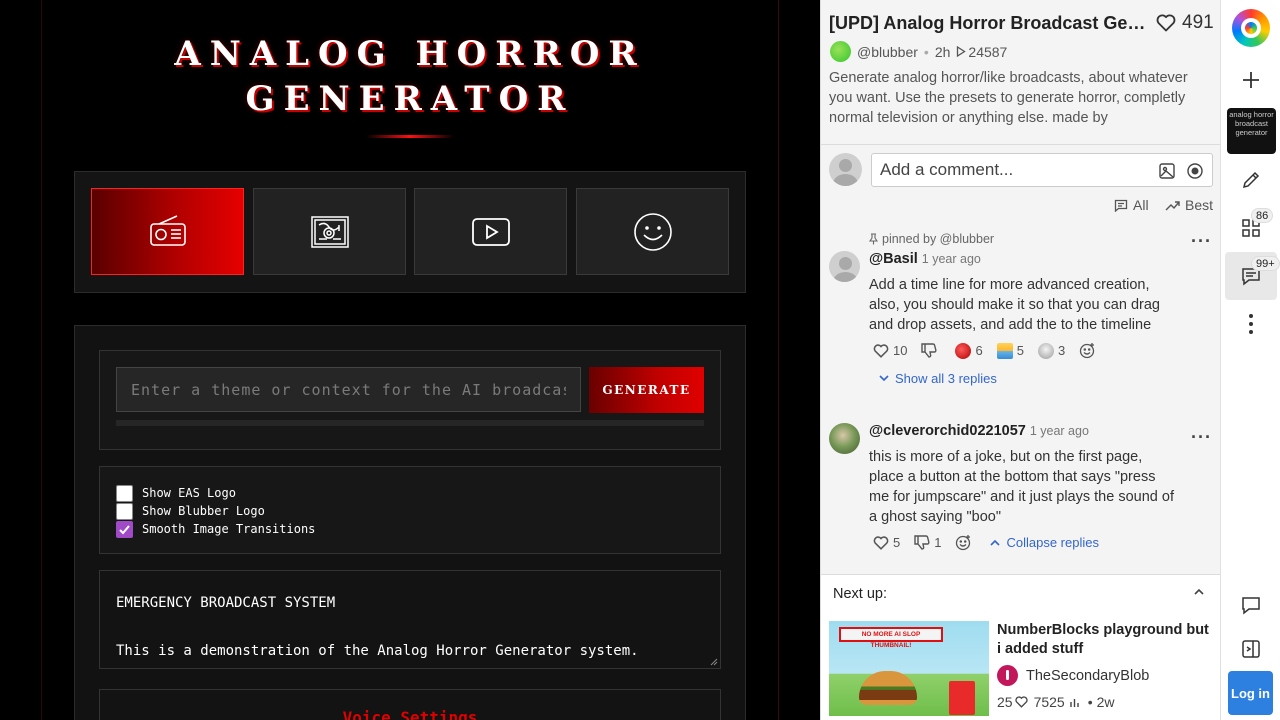 Image resolution: width=1280 pixels, height=720 pixels. Describe the element at coordinates (1195, 171) in the screenshot. I see `record-icon` at that location.